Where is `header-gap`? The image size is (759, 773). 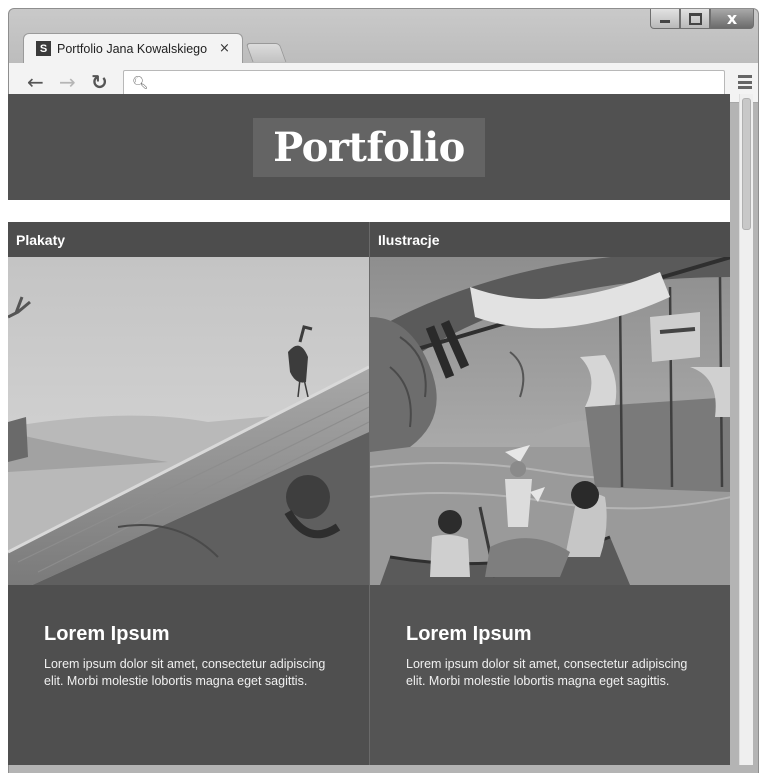
header-gap is located at coordinates (369, 211).